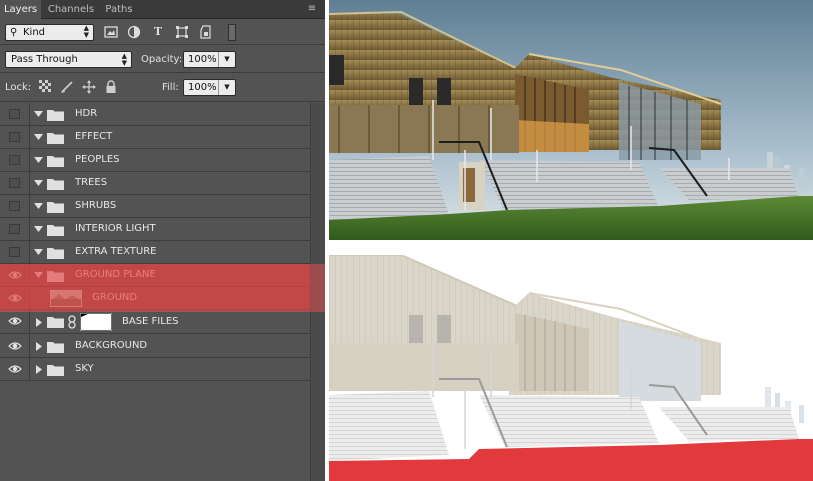  I want to click on tab-layers: Layers, so click(20, 10).